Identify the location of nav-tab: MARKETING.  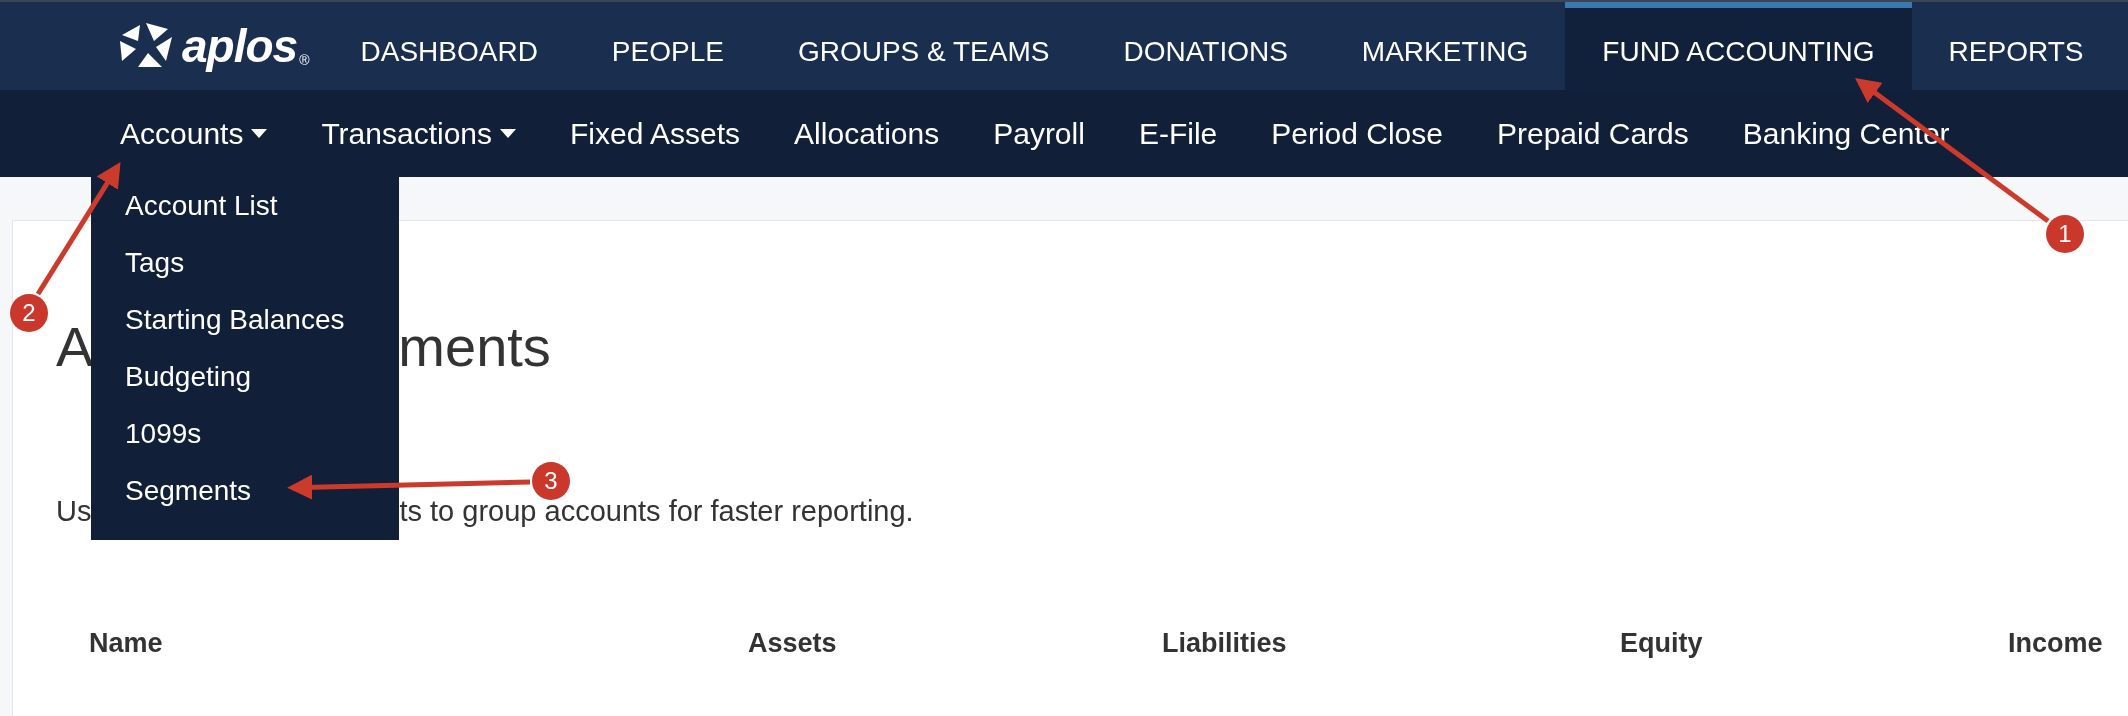
(1445, 46).